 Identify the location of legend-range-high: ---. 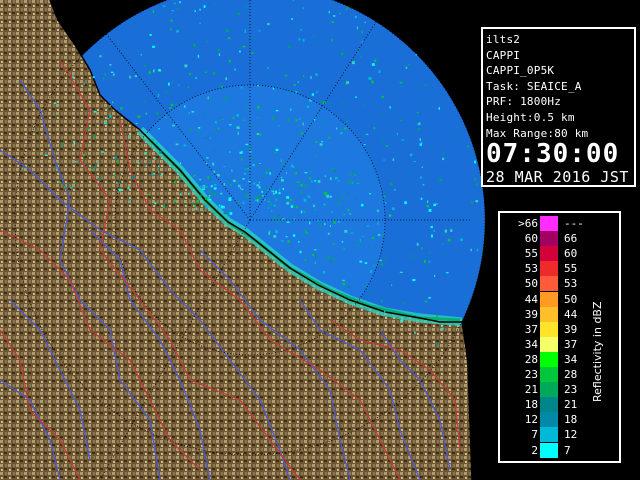
(574, 223).